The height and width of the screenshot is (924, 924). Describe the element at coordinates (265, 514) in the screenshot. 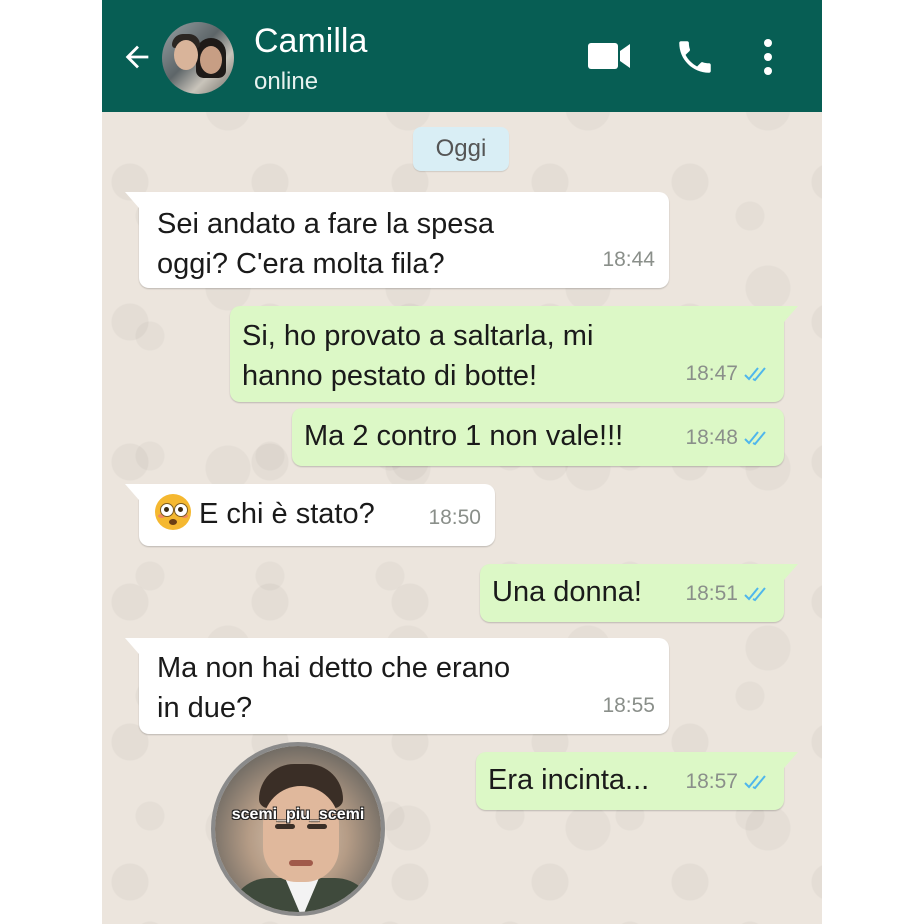

I see `message-text: E chi è stato?` at that location.